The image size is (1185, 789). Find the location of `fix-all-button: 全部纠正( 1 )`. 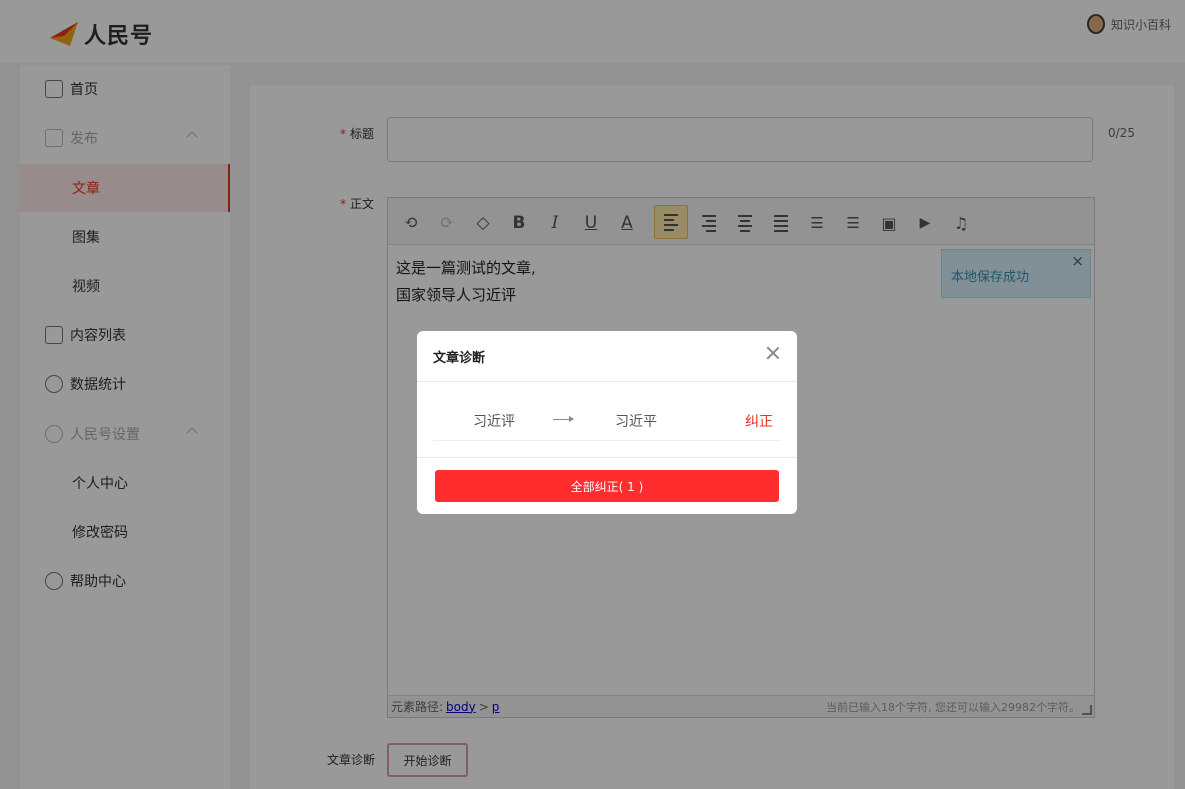

fix-all-button: 全部纠正( 1 ) is located at coordinates (607, 486).